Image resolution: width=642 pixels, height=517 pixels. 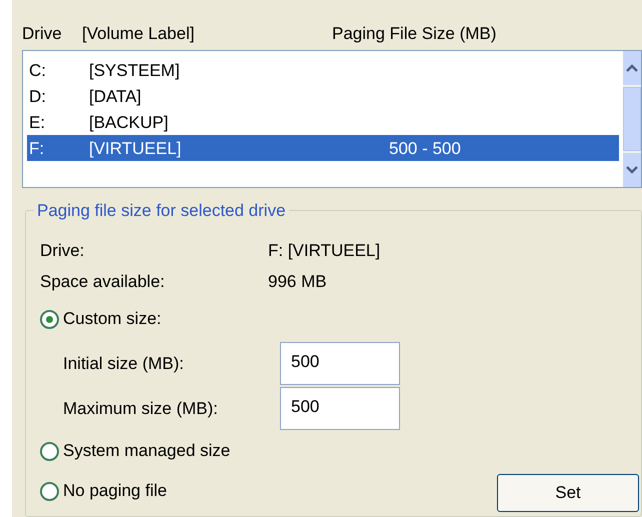 What do you see at coordinates (146, 451) in the screenshot?
I see `option-label: System managed size` at bounding box center [146, 451].